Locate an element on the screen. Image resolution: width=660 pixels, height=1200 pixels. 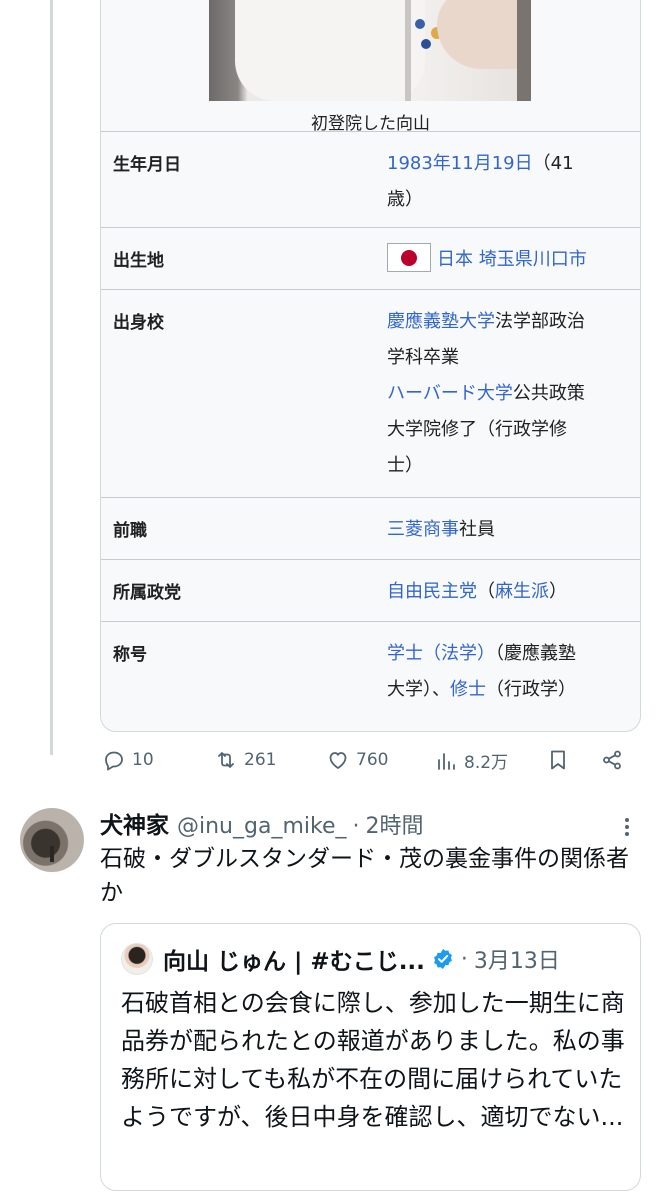
master-link: 修士 is located at coordinates (468, 689).